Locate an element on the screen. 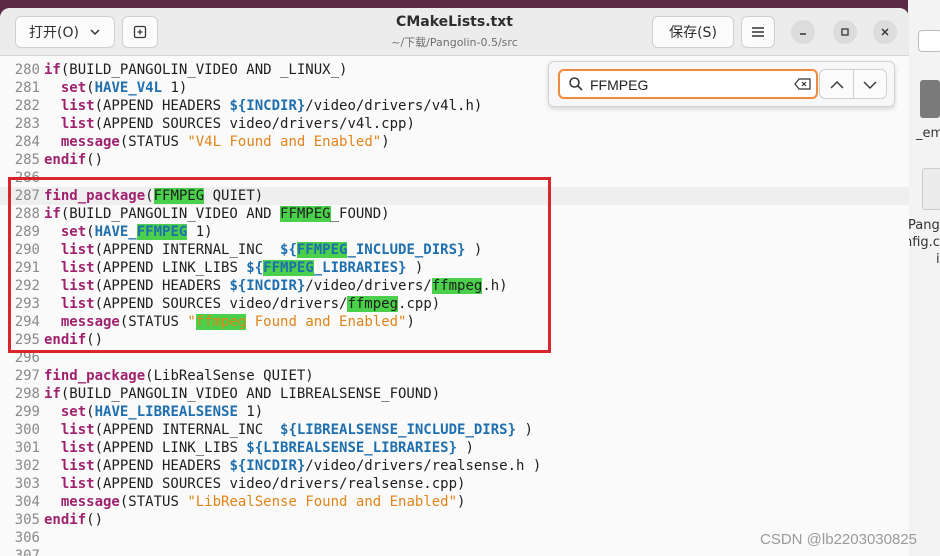  close-icon is located at coordinates (885, 32).